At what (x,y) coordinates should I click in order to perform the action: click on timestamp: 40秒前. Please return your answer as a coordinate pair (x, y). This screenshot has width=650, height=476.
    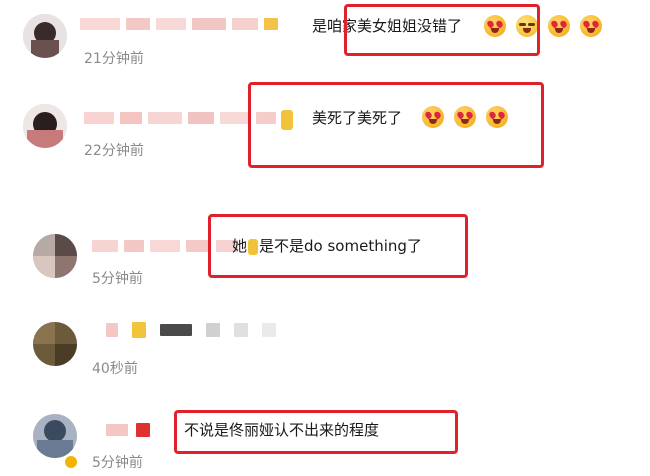
    Looking at the image, I should click on (115, 369).